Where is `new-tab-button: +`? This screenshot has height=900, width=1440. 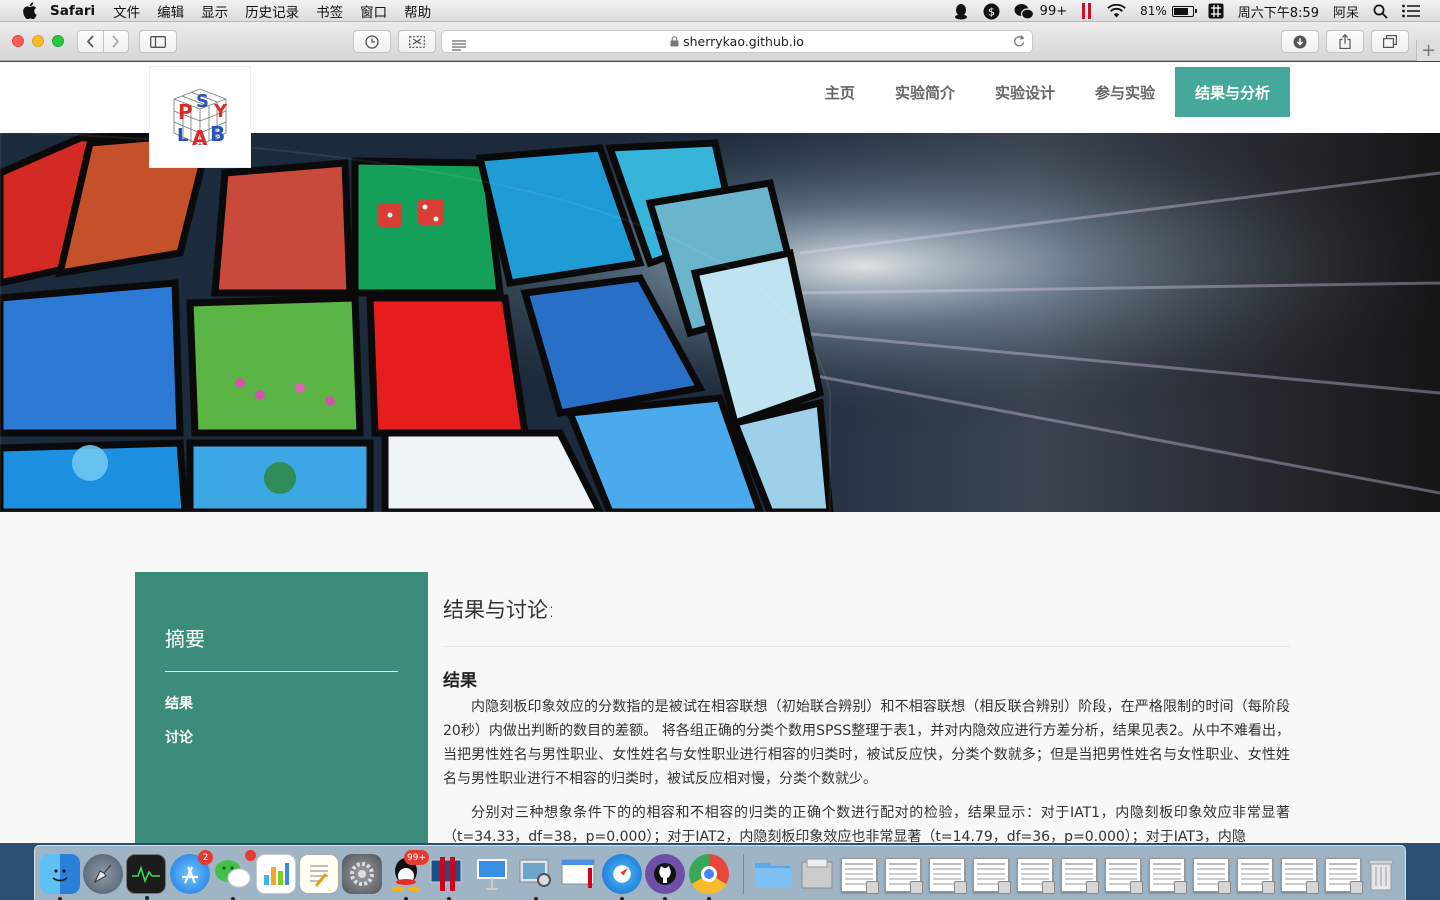 new-tab-button: + is located at coordinates (1428, 50).